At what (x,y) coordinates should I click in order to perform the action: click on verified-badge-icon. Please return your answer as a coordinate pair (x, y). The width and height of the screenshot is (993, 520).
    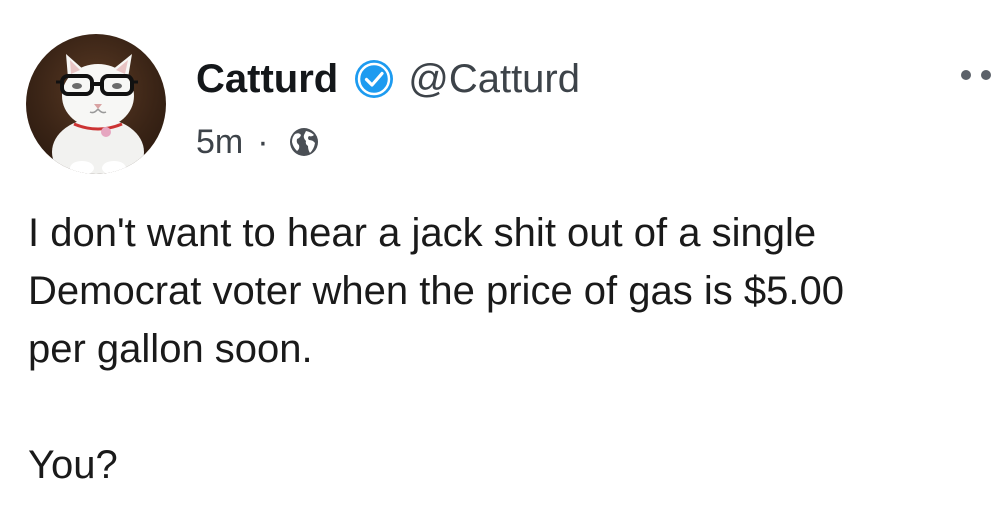
    Looking at the image, I should click on (374, 79).